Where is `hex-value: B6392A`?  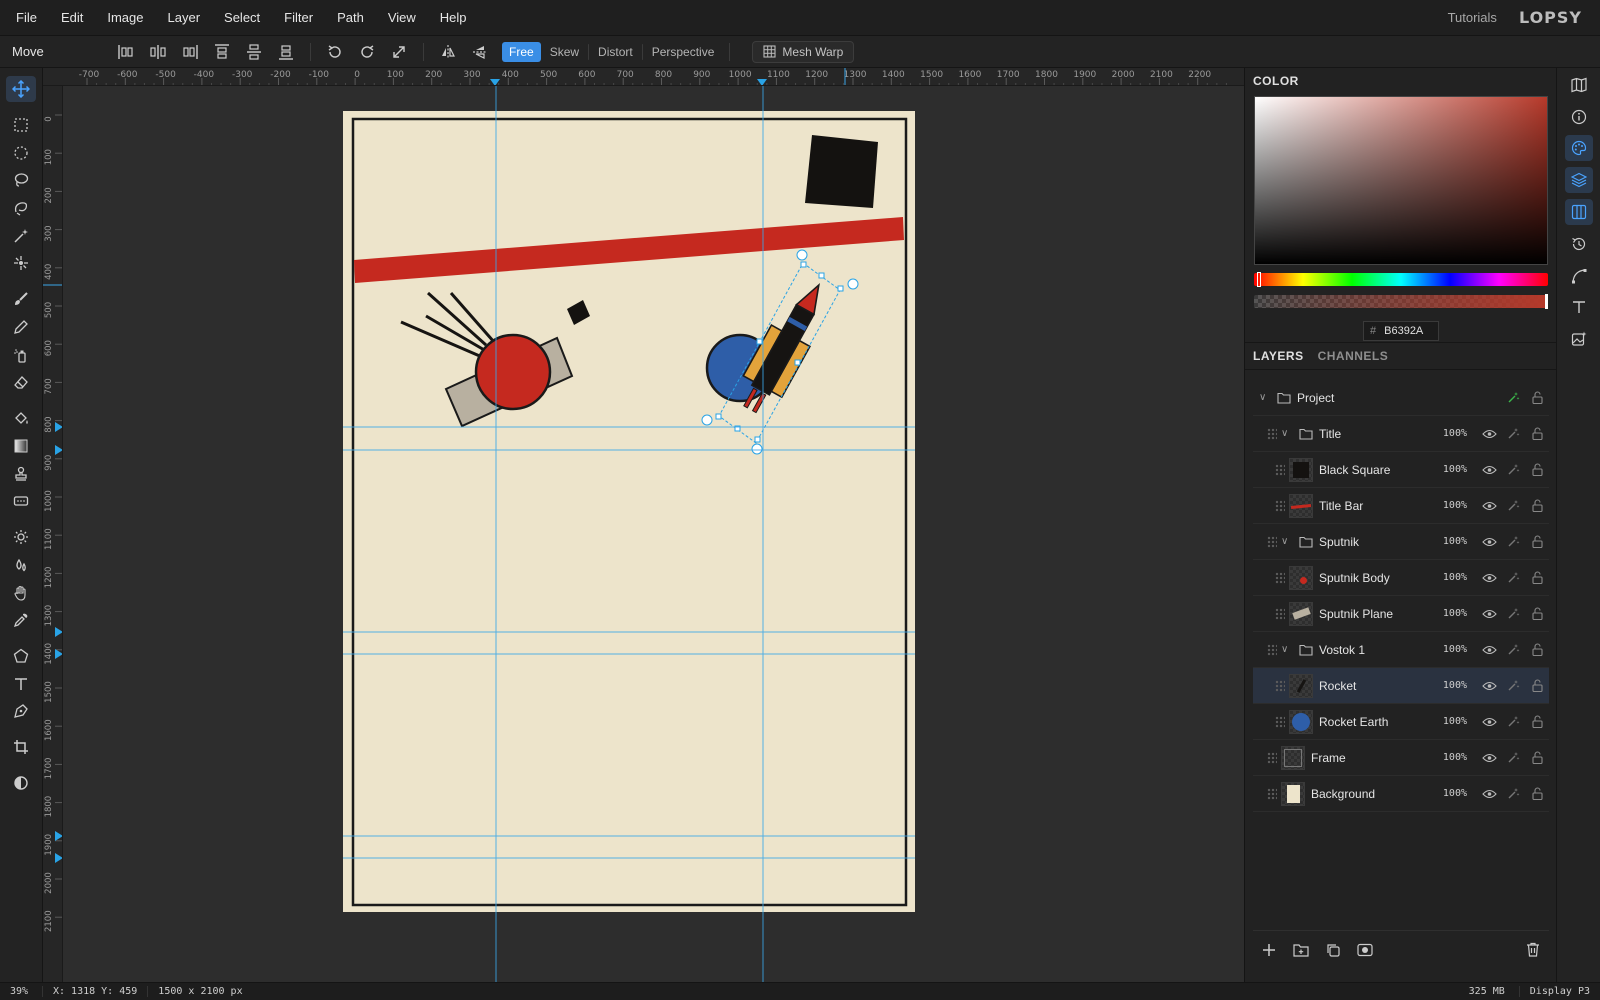
hex-value: B6392A is located at coordinates (1403, 331).